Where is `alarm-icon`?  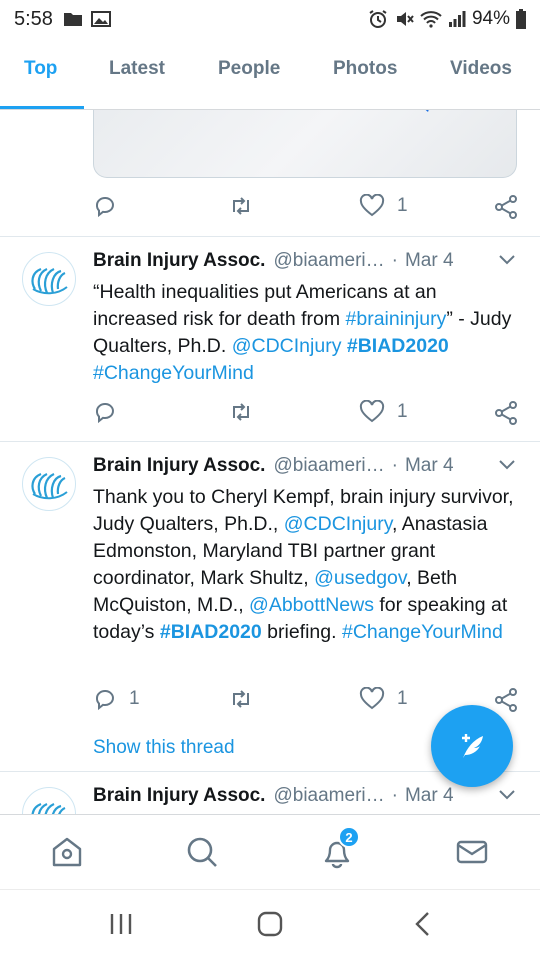
alarm-icon is located at coordinates (378, 19).